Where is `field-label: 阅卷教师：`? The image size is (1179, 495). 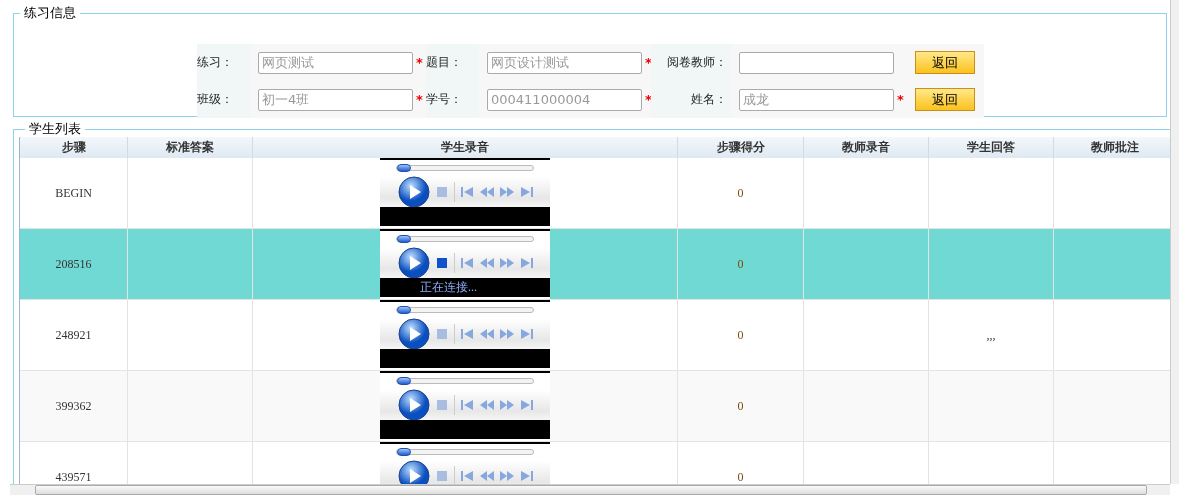 field-label: 阅卷教师： is located at coordinates (691, 62).